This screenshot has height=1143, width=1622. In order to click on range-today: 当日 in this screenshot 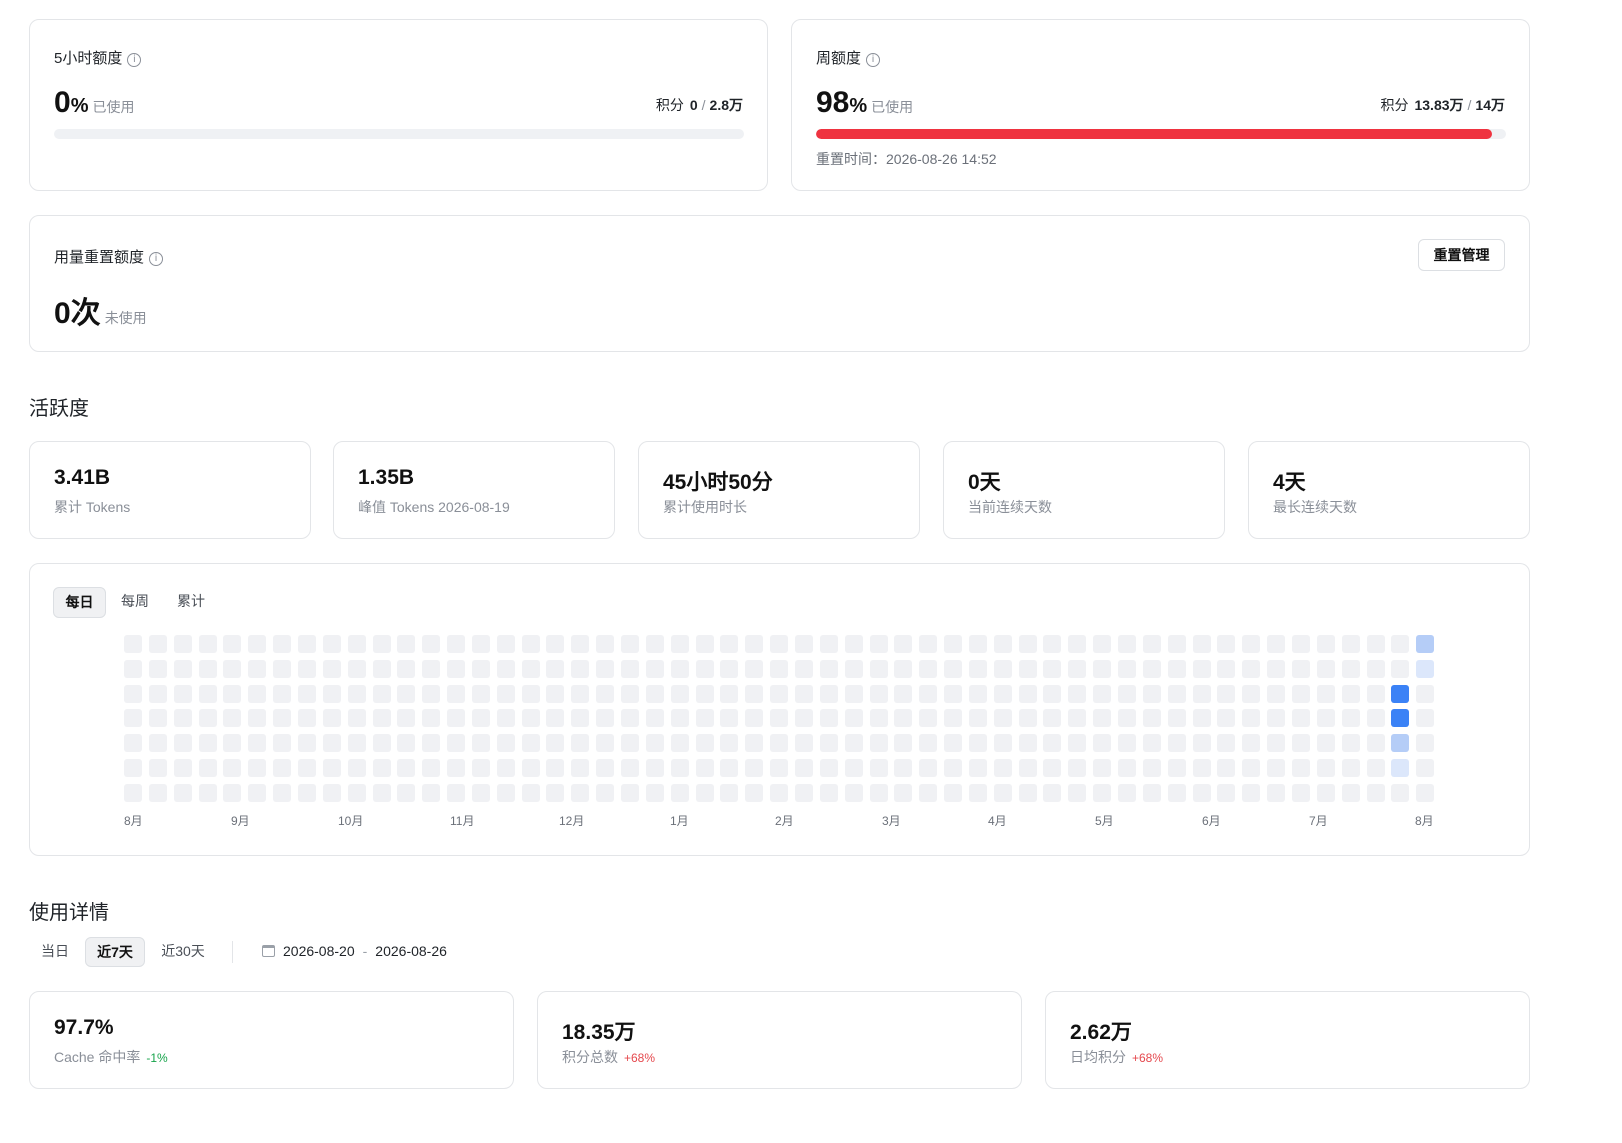, I will do `click(55, 952)`.